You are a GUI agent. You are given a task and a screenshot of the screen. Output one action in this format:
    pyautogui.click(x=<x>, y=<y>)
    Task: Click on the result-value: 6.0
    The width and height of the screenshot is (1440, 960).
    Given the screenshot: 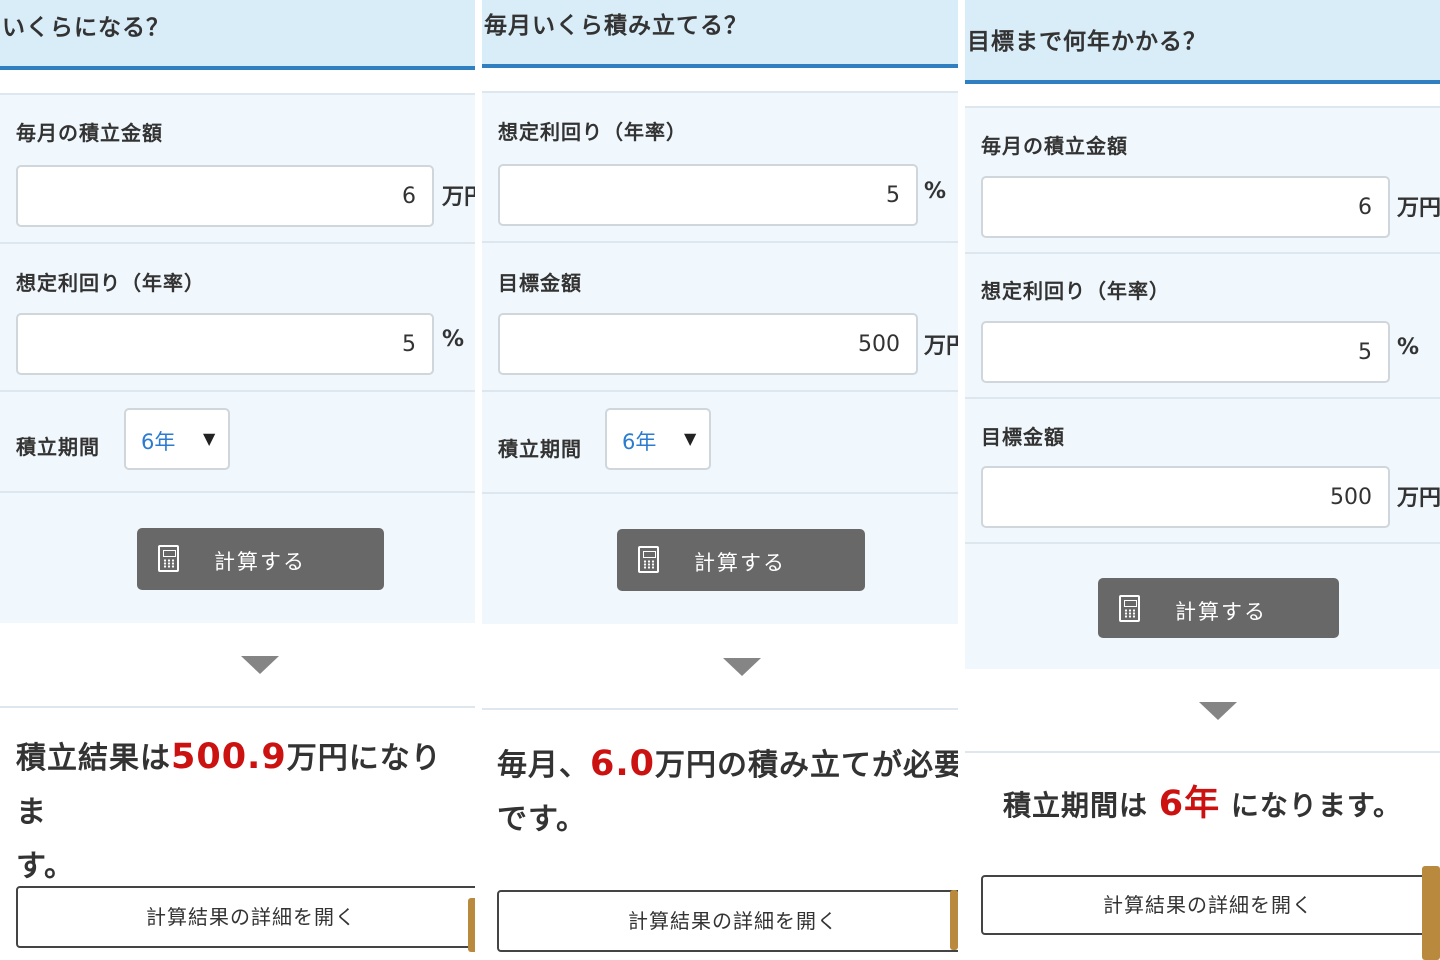 What is the action you would take?
    pyautogui.click(x=623, y=764)
    